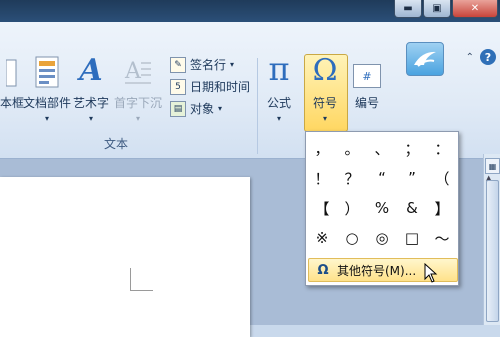  What do you see at coordinates (279, 69) in the screenshot?
I see `pi-icon: π` at bounding box center [279, 69].